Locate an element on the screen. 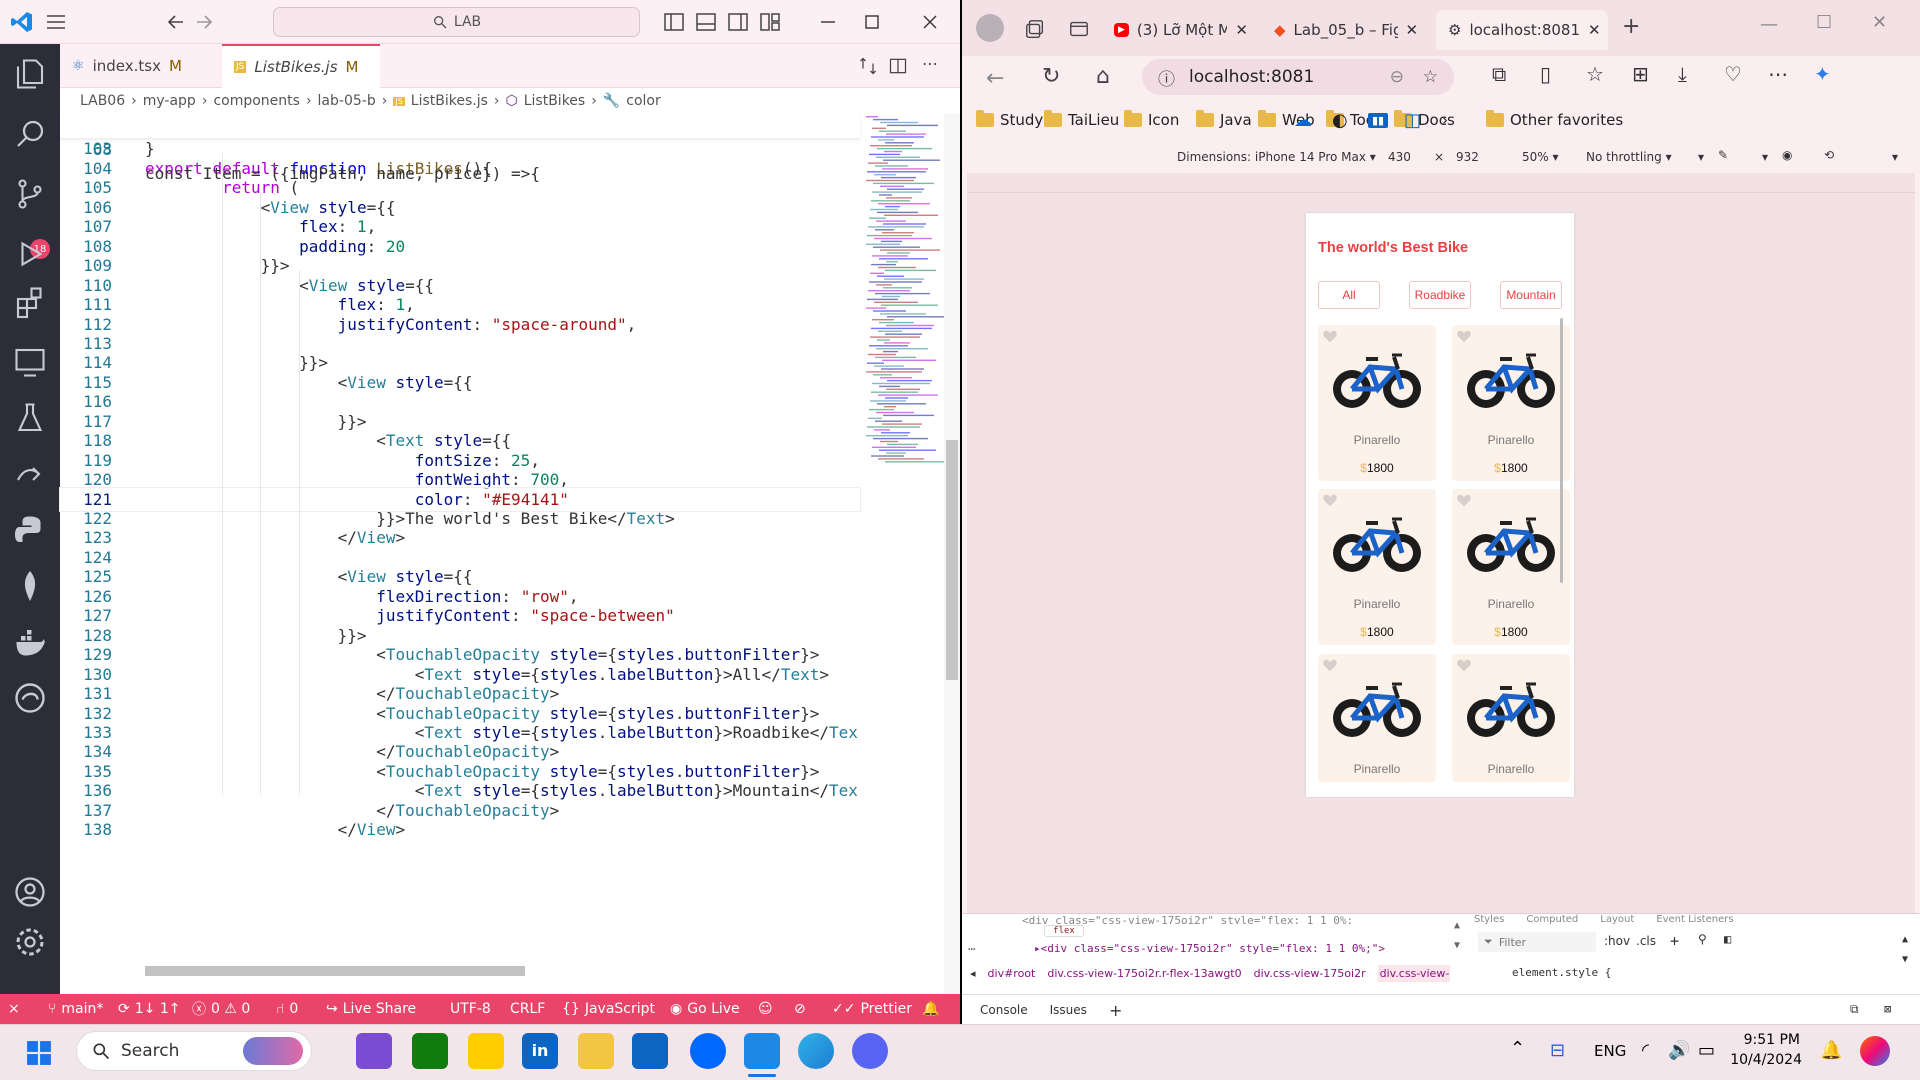 The width and height of the screenshot is (1920, 1080). paint-icon: ⚲ is located at coordinates (1702, 939).